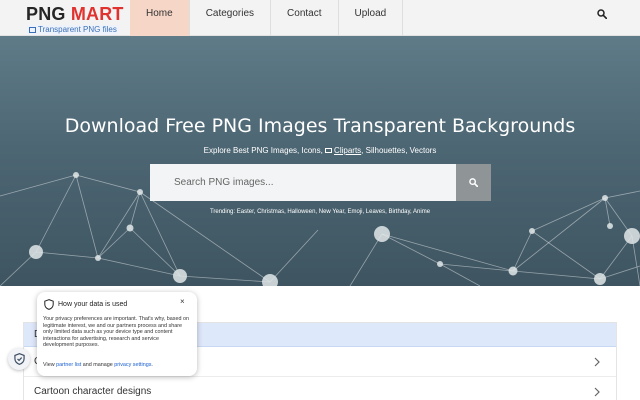 The height and width of the screenshot is (400, 640). Describe the element at coordinates (152, 365) in the screenshot. I see `privacy-footer-suffix: .` at that location.